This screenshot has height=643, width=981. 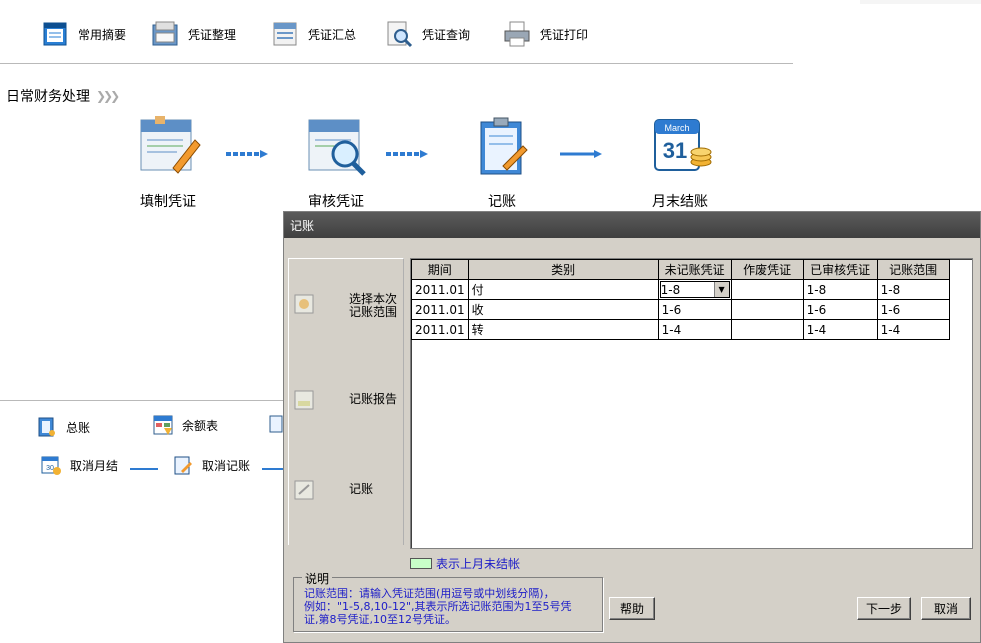 I want to click on step-report: 记账报告, so click(x=347, y=400).